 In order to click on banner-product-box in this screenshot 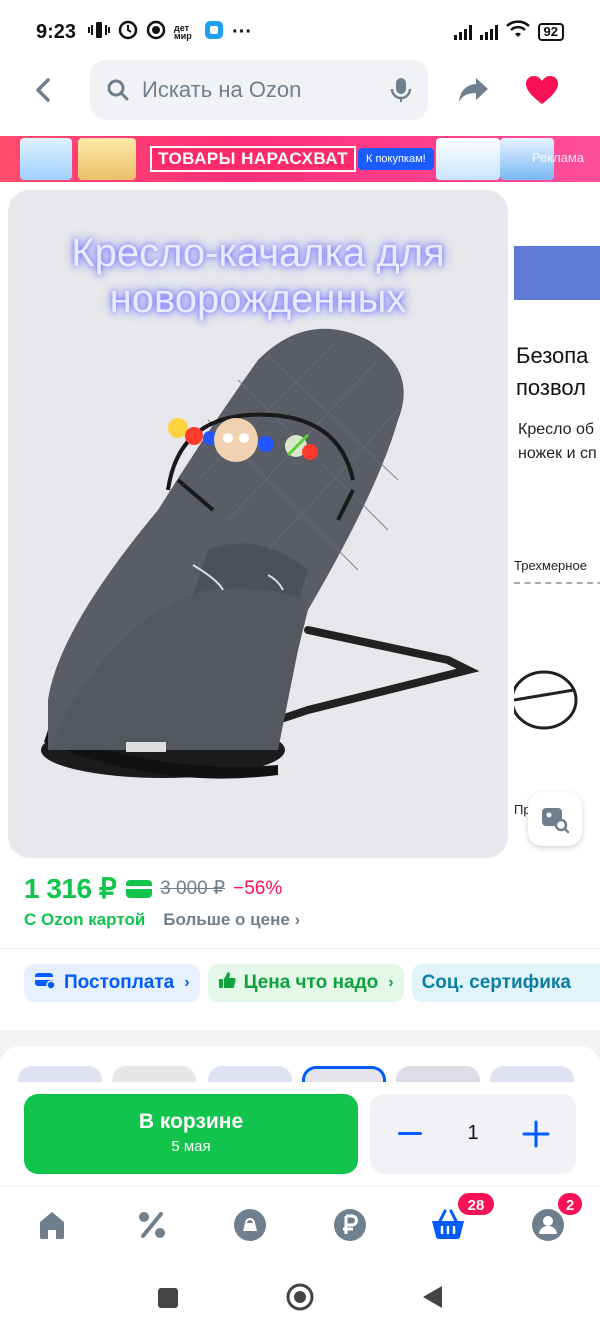, I will do `click(468, 159)`.